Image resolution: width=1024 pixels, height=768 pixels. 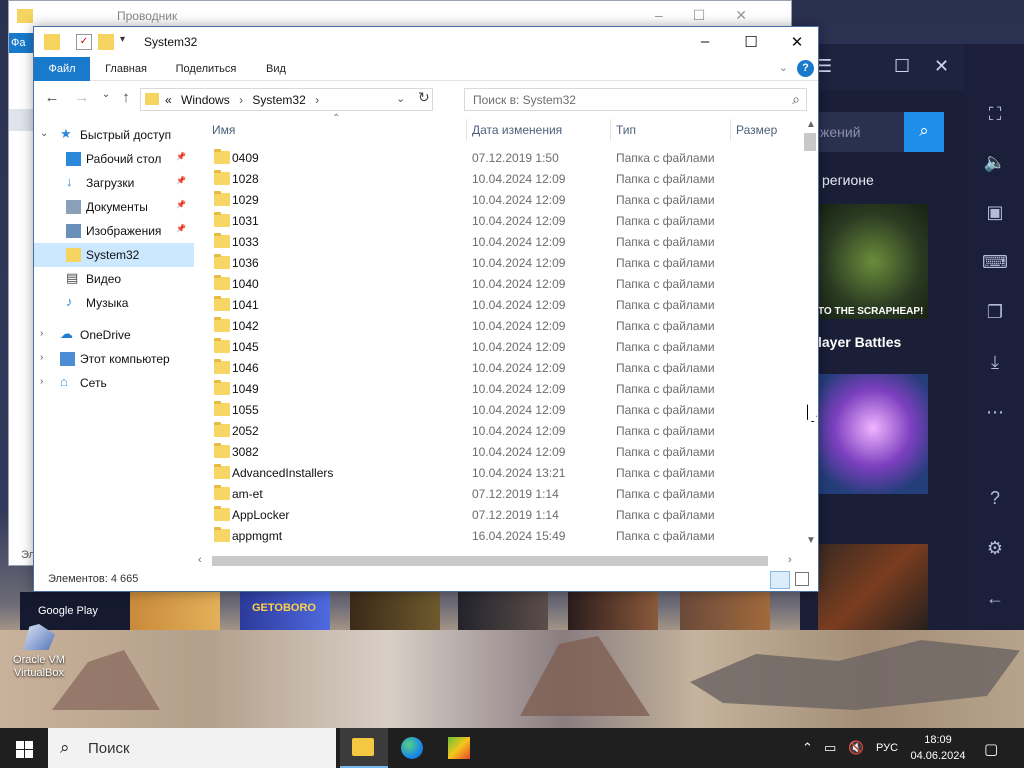 I want to click on column-name: Имя, so click(x=223, y=130).